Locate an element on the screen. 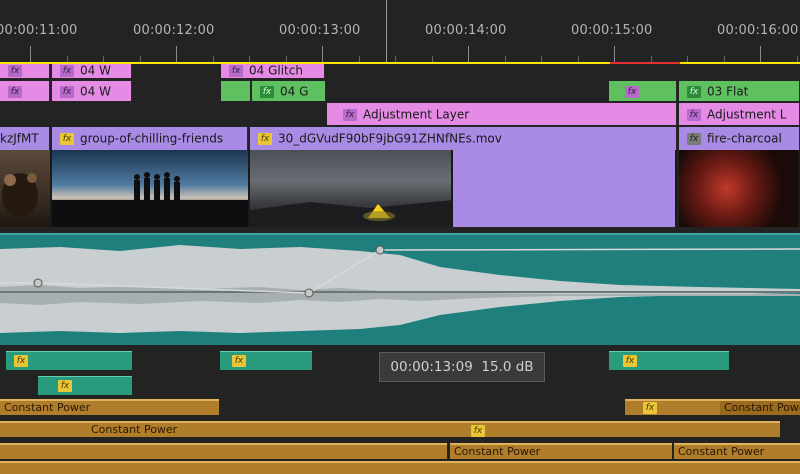 The image size is (800, 474). timecode-label: 00:00:15:00 is located at coordinates (612, 30).